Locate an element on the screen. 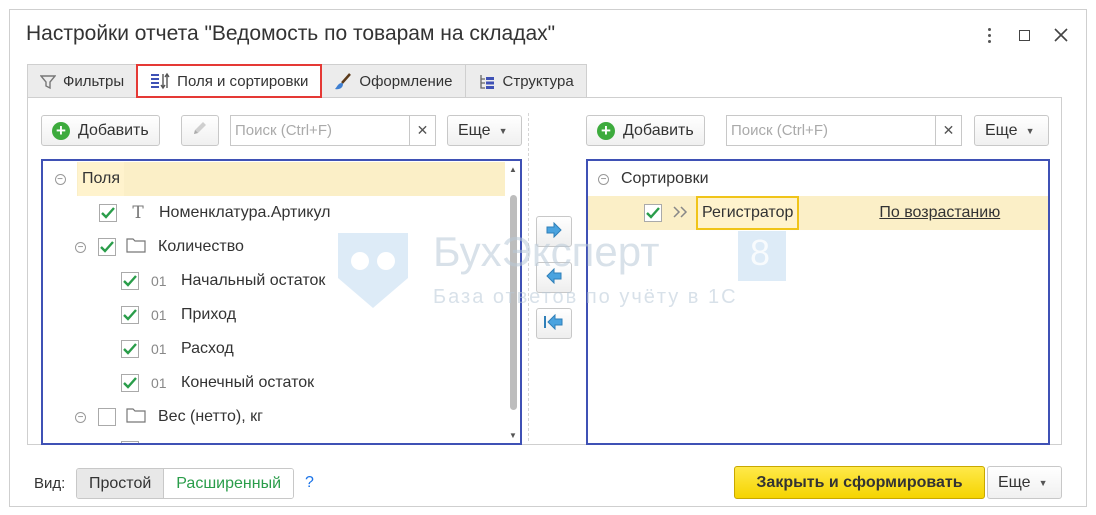  tree-row-group: − Количество is located at coordinates (159, 247).